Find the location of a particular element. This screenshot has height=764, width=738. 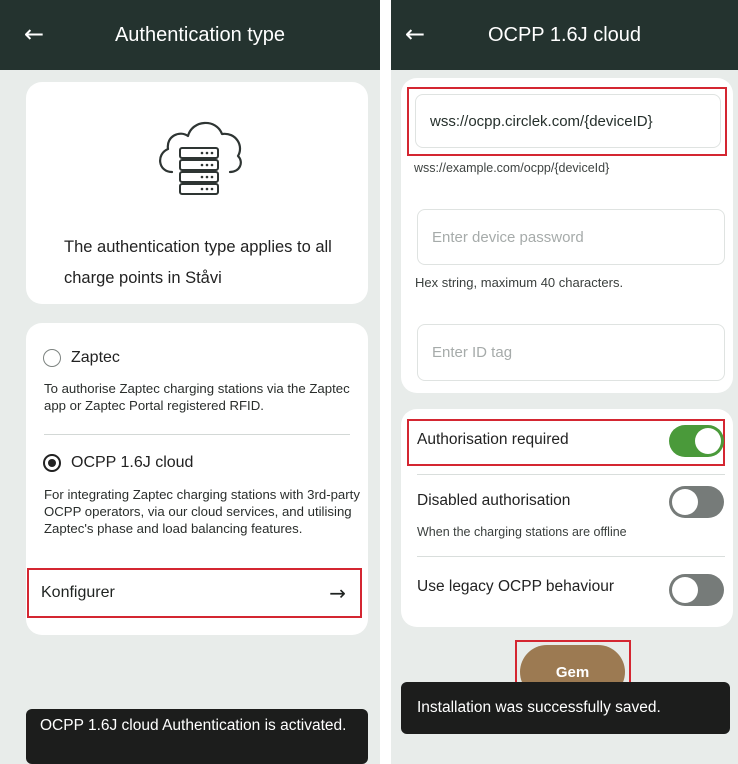

configure-label: Konfigurer is located at coordinates (78, 592).